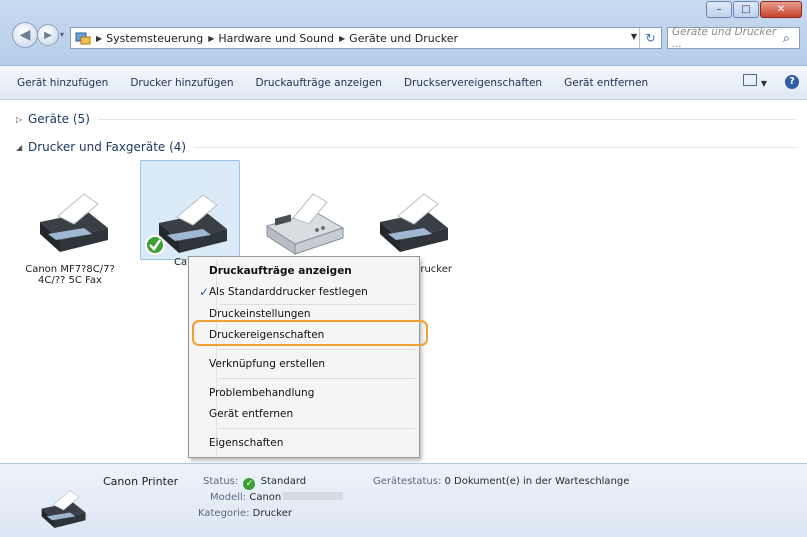 The image size is (807, 537). Describe the element at coordinates (62, 83) in the screenshot. I see `add-device-button: Gerät hinzufügen` at that location.